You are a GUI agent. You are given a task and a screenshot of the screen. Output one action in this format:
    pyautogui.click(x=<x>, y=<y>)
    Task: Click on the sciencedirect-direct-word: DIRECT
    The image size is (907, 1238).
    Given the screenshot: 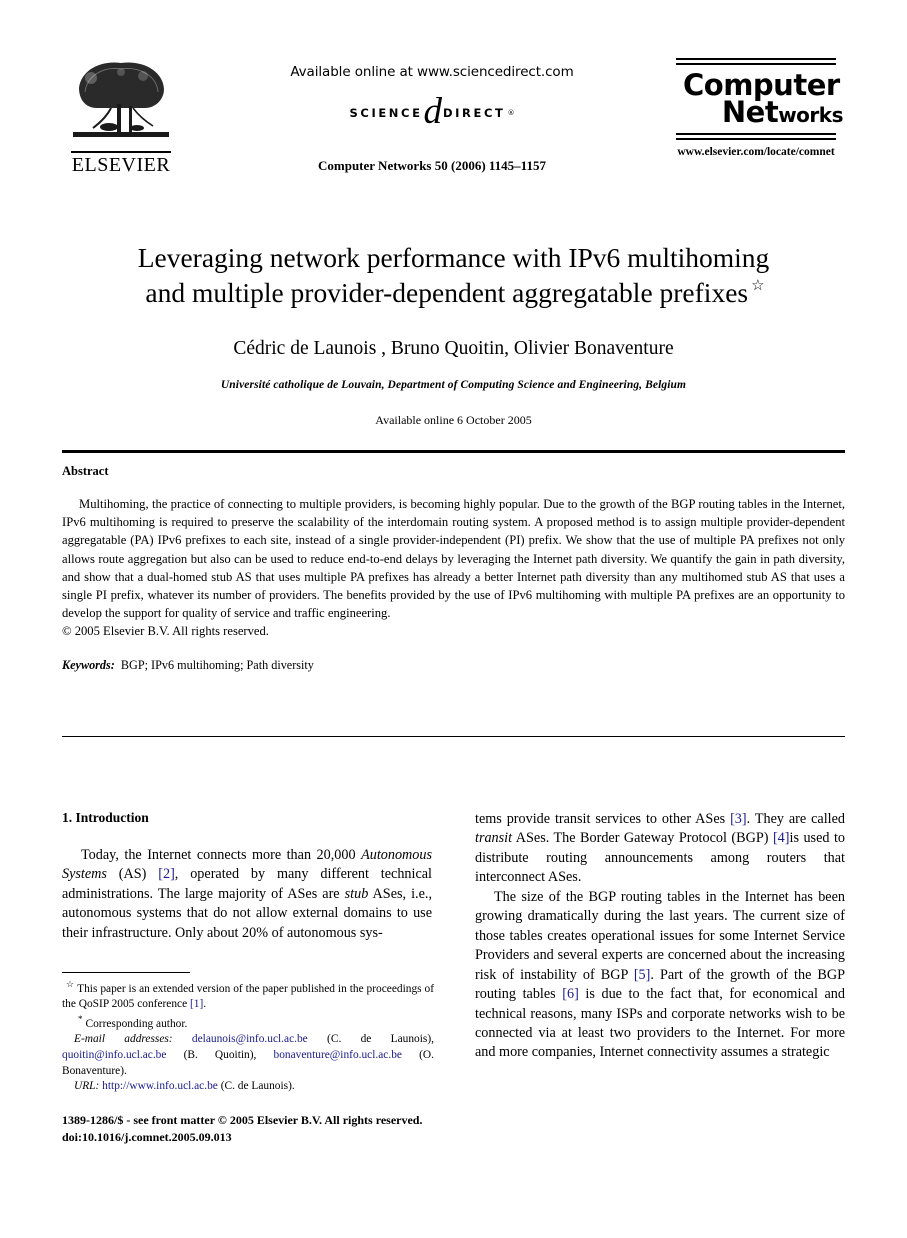 What is the action you would take?
    pyautogui.click(x=474, y=112)
    